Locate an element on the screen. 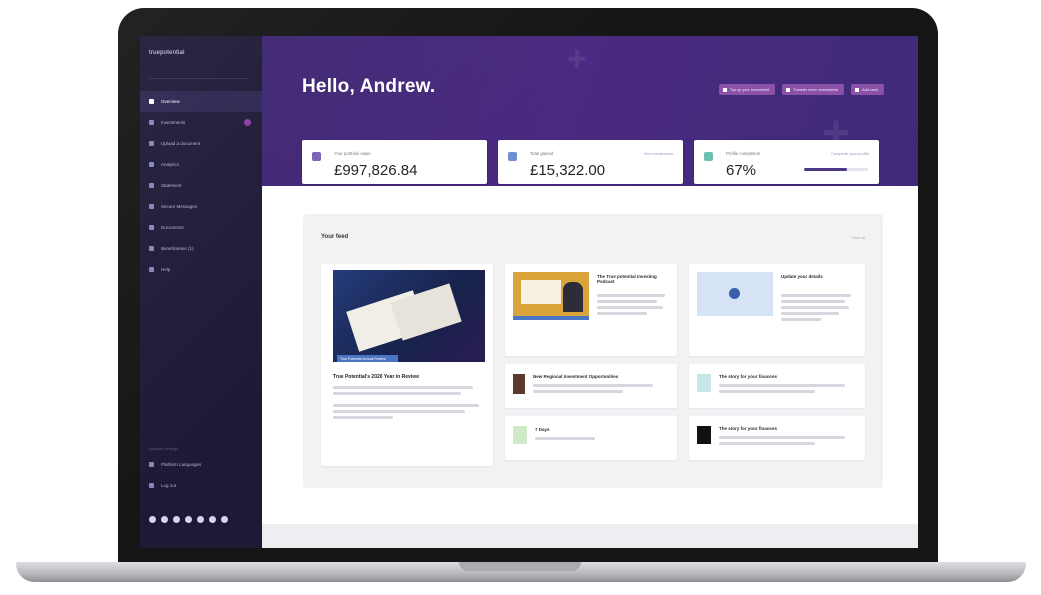 The width and height of the screenshot is (1041, 595). sidebar-item-upload: Upload a document is located at coordinates (201, 143).